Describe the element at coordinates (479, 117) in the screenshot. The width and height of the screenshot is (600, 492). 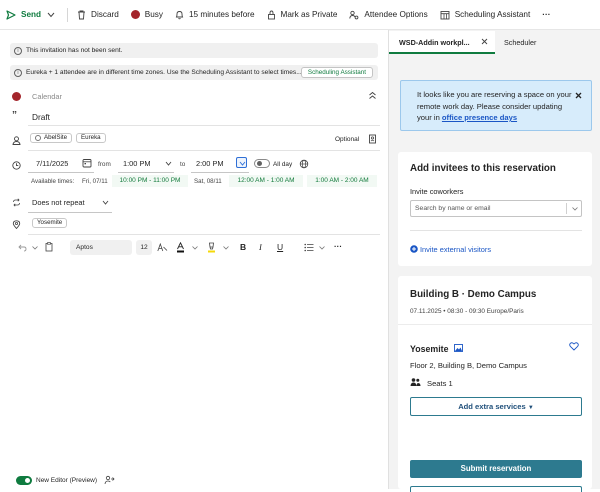
I see `office-presence-link: office presence days` at that location.